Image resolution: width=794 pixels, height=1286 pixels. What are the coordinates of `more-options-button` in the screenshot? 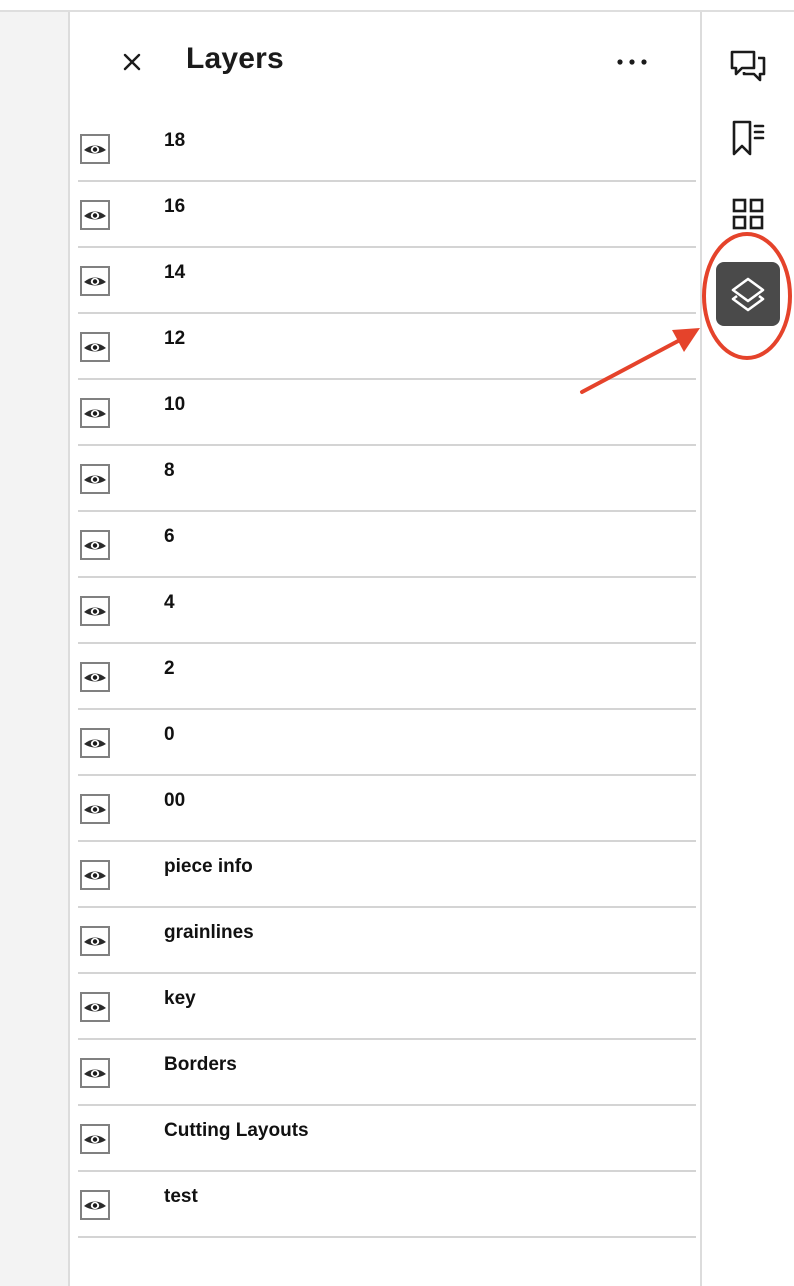 It's located at (632, 62).